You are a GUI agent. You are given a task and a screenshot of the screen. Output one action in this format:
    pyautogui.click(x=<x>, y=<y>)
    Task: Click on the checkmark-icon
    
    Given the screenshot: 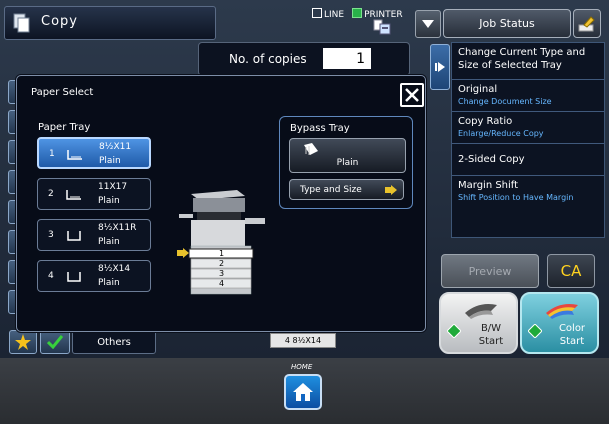 What is the action you would take?
    pyautogui.click(x=55, y=342)
    